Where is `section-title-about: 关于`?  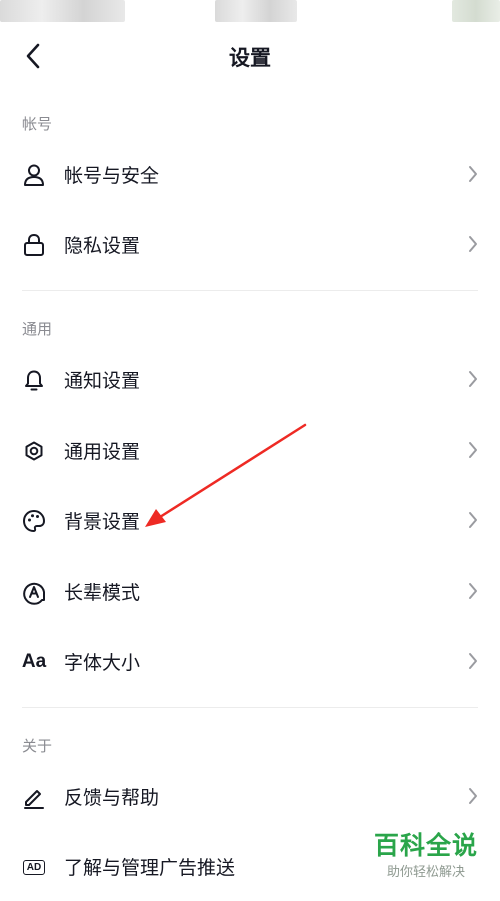 section-title-about: 关于 is located at coordinates (37, 746).